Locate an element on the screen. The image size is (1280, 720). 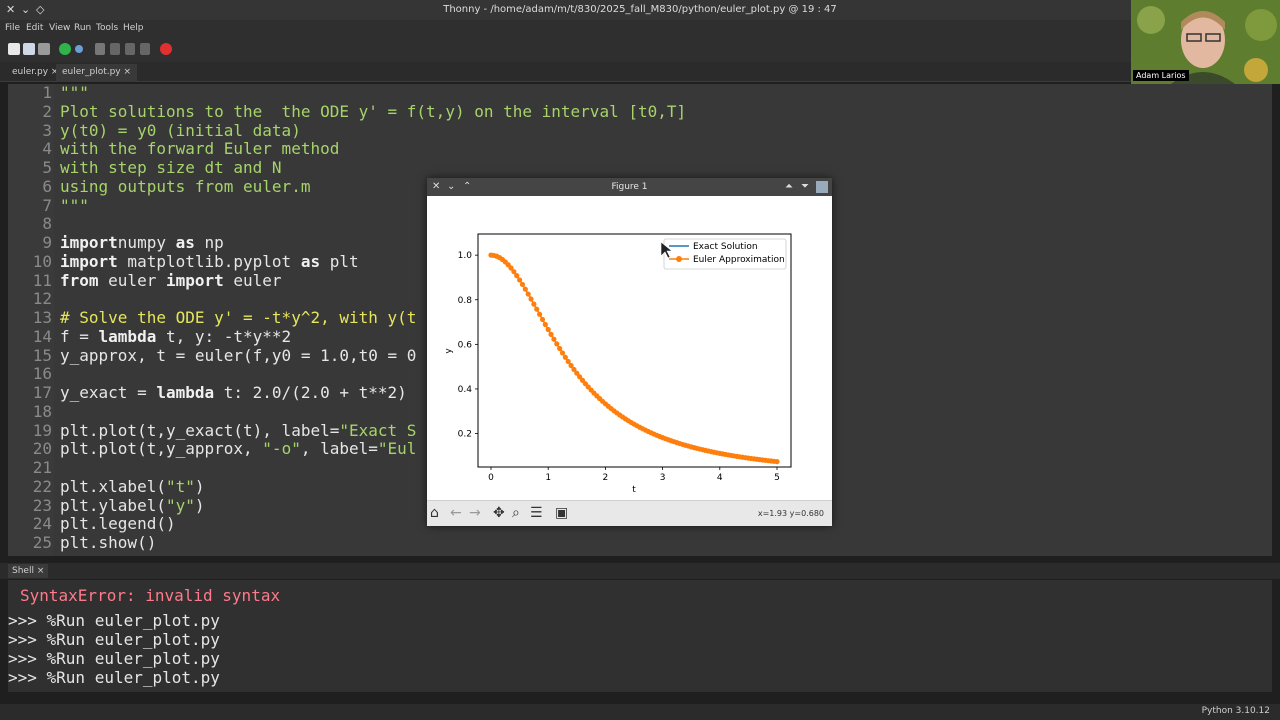
code-token: with step size dt and N is located at coordinates (171, 167).